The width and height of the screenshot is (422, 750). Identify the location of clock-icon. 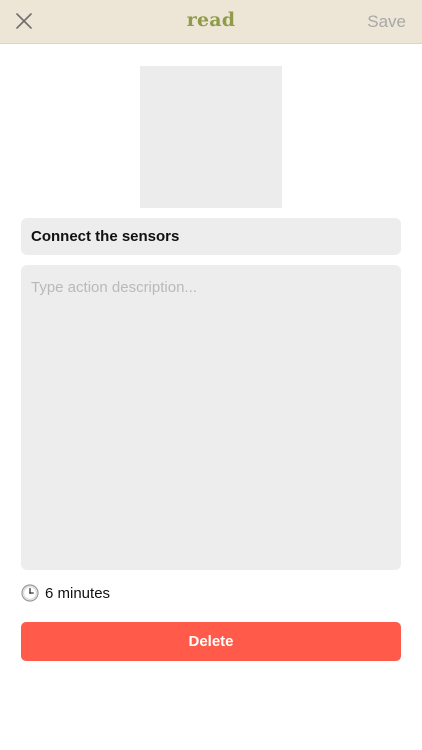
(30, 593).